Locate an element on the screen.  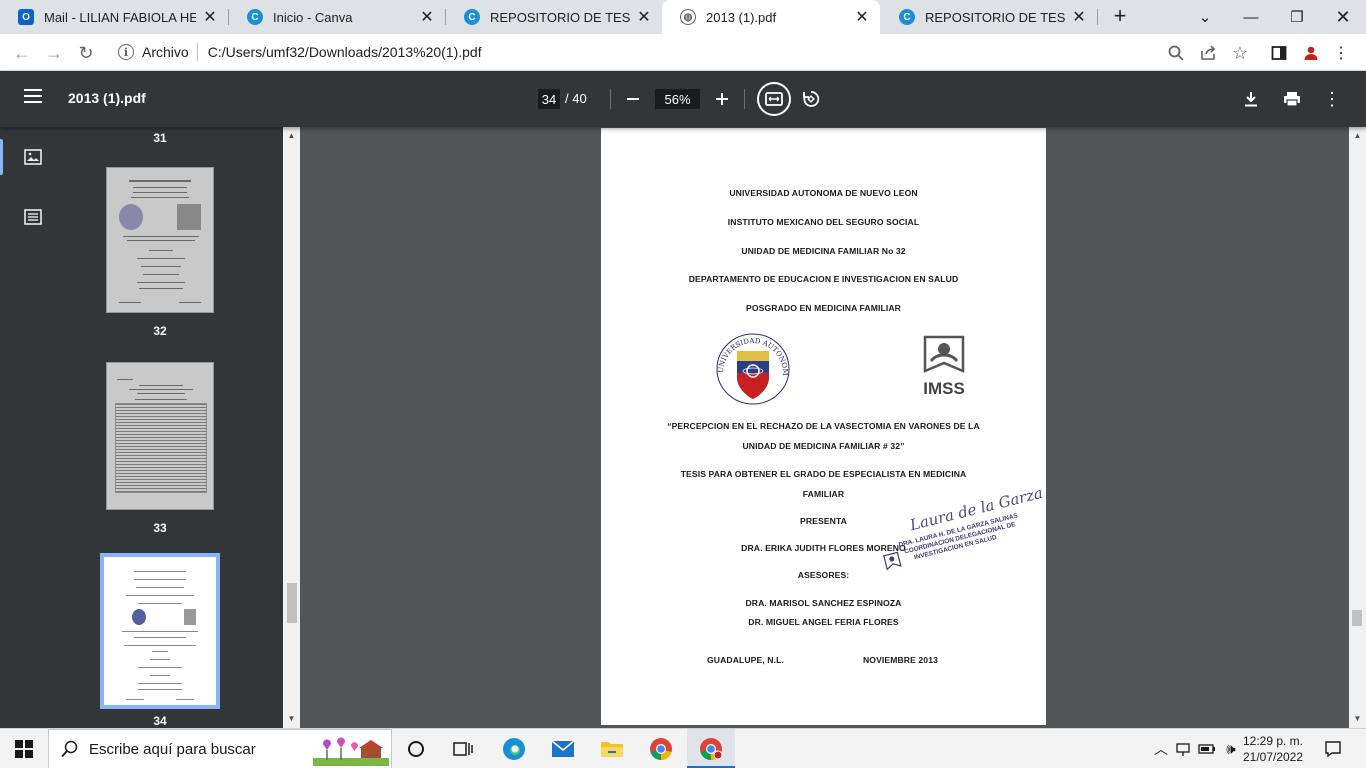
clock-time: 12:29 p. m. is located at coordinates (1273, 741).